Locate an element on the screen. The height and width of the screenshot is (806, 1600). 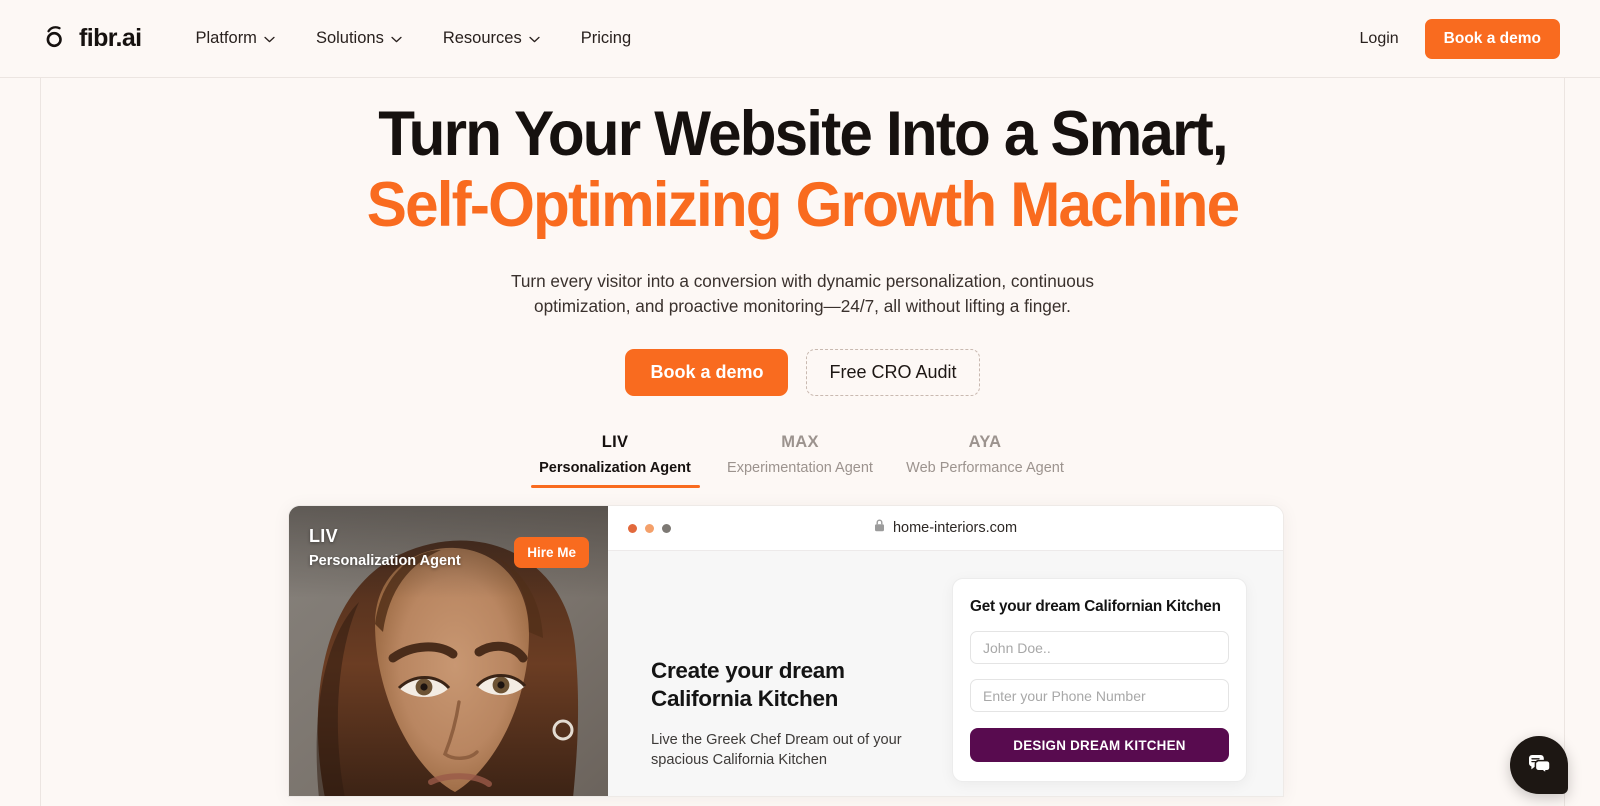
nav-item-resources-label: Resources is located at coordinates (482, 38).